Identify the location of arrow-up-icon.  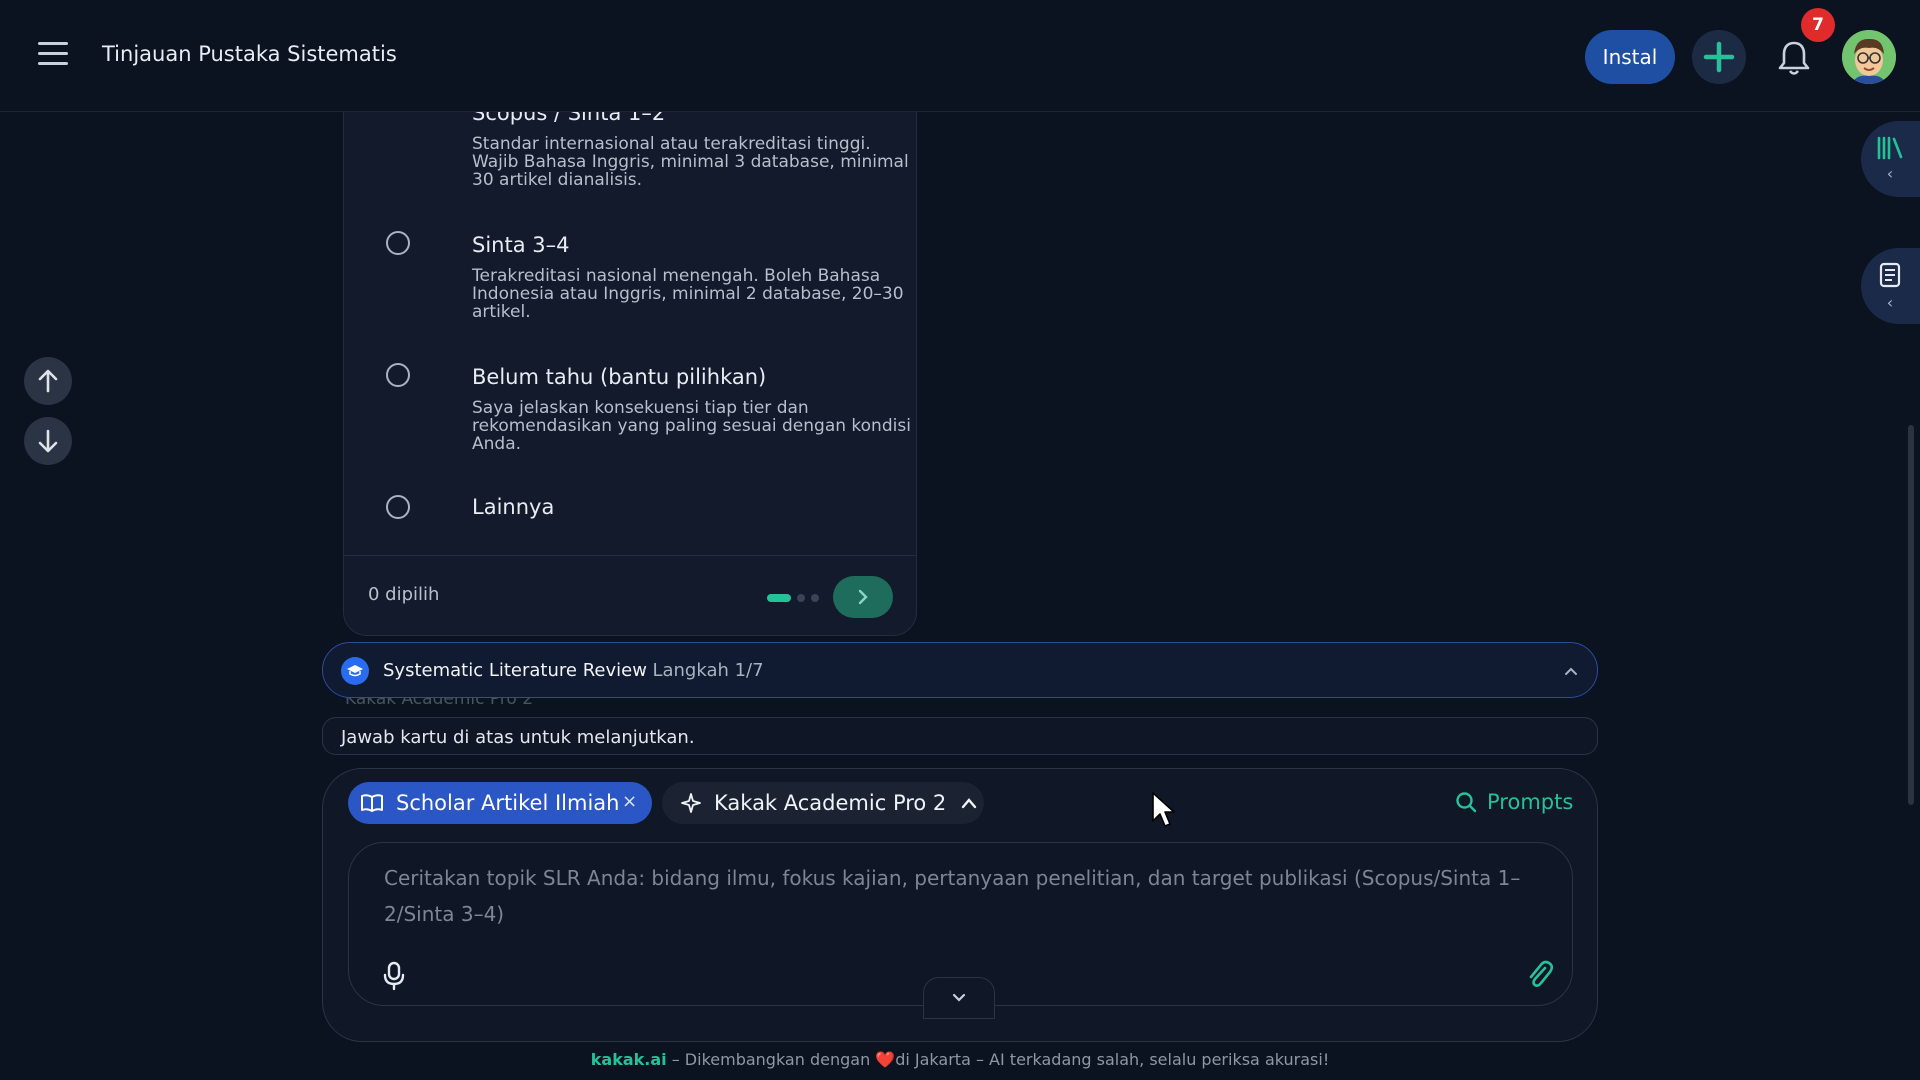
(48, 381).